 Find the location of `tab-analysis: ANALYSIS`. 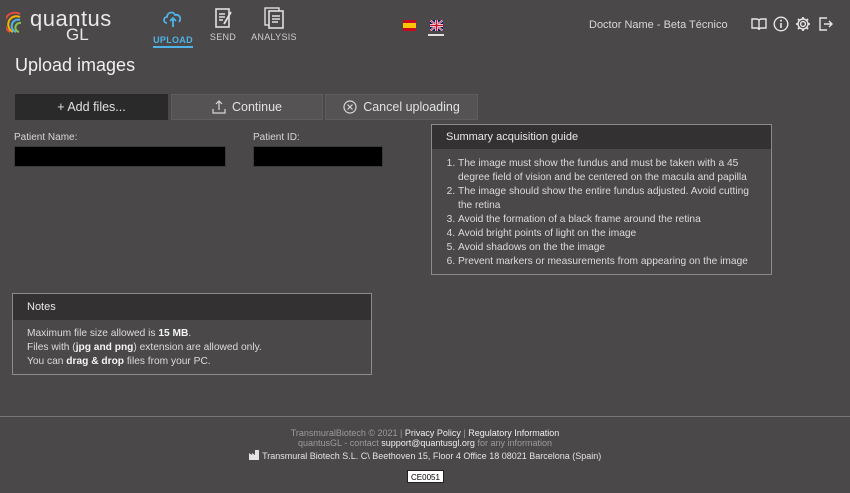

tab-analysis: ANALYSIS is located at coordinates (274, 26).